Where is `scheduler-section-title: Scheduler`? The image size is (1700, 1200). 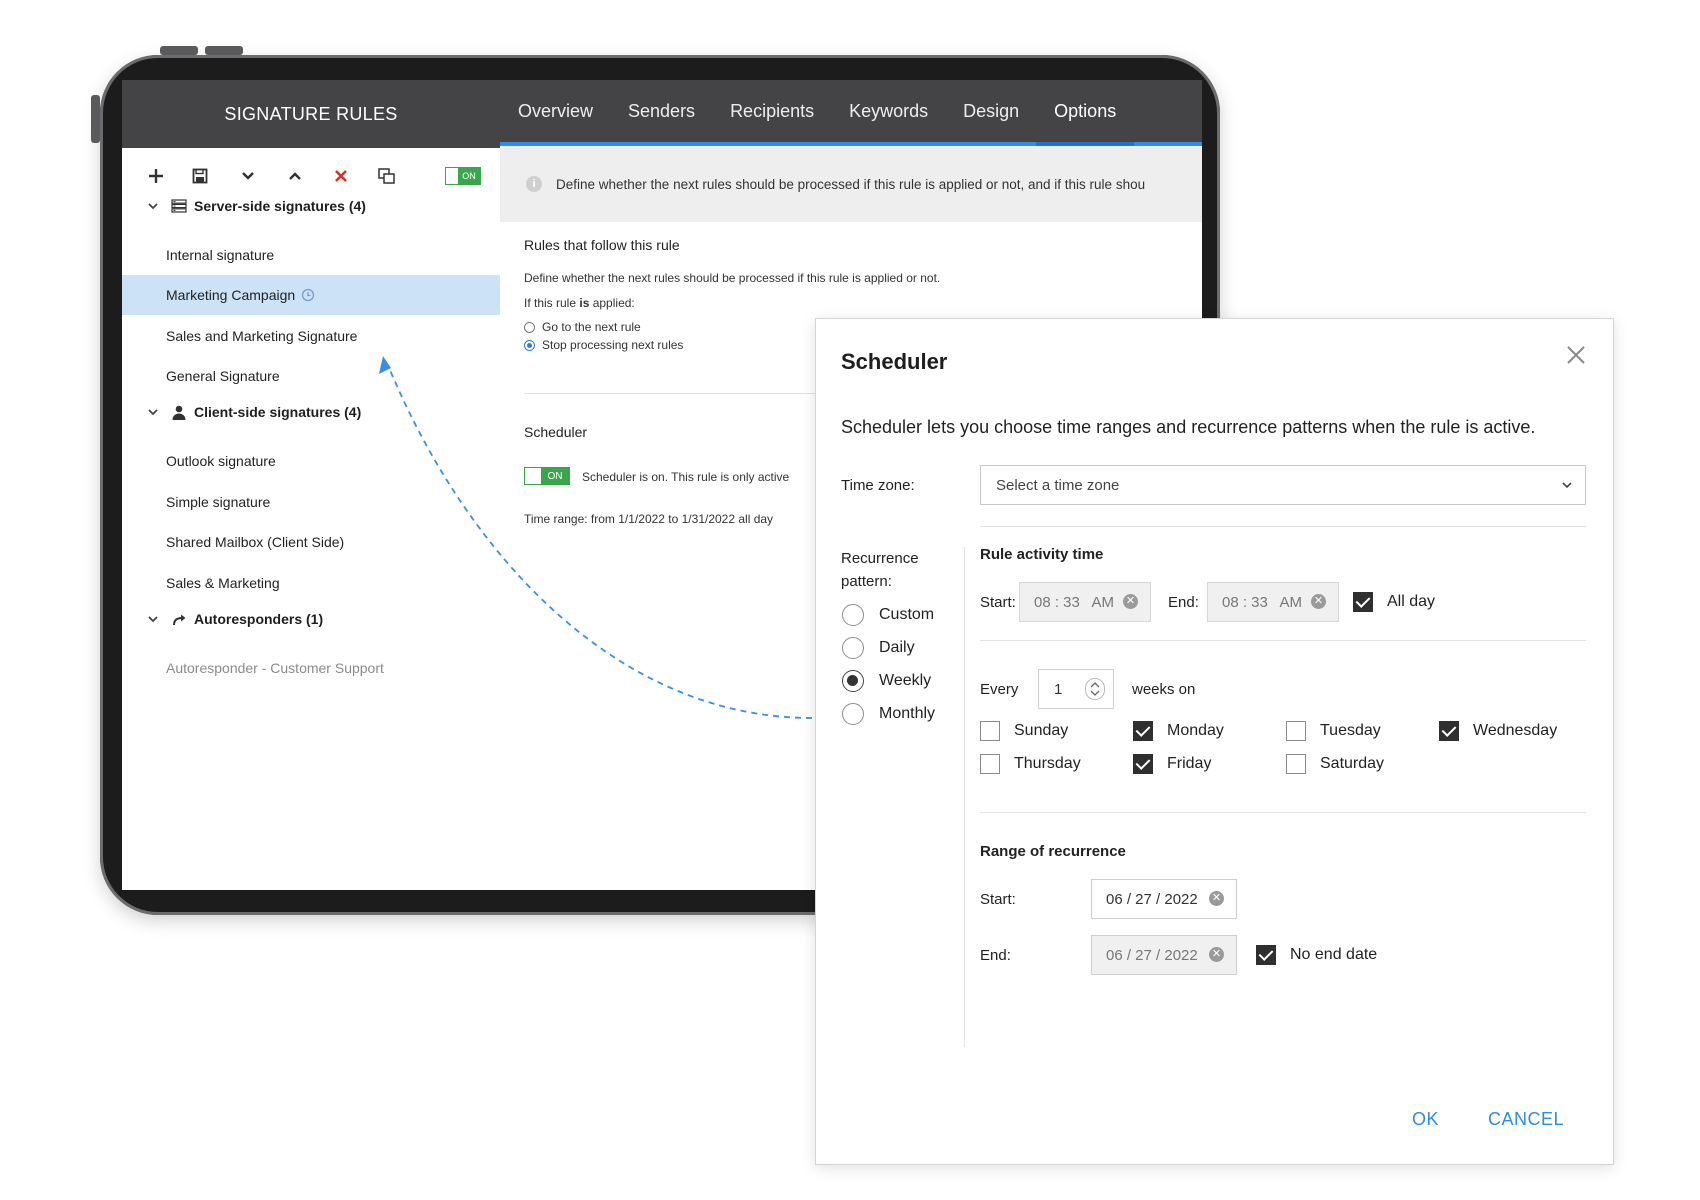 scheduler-section-title: Scheduler is located at coordinates (556, 432).